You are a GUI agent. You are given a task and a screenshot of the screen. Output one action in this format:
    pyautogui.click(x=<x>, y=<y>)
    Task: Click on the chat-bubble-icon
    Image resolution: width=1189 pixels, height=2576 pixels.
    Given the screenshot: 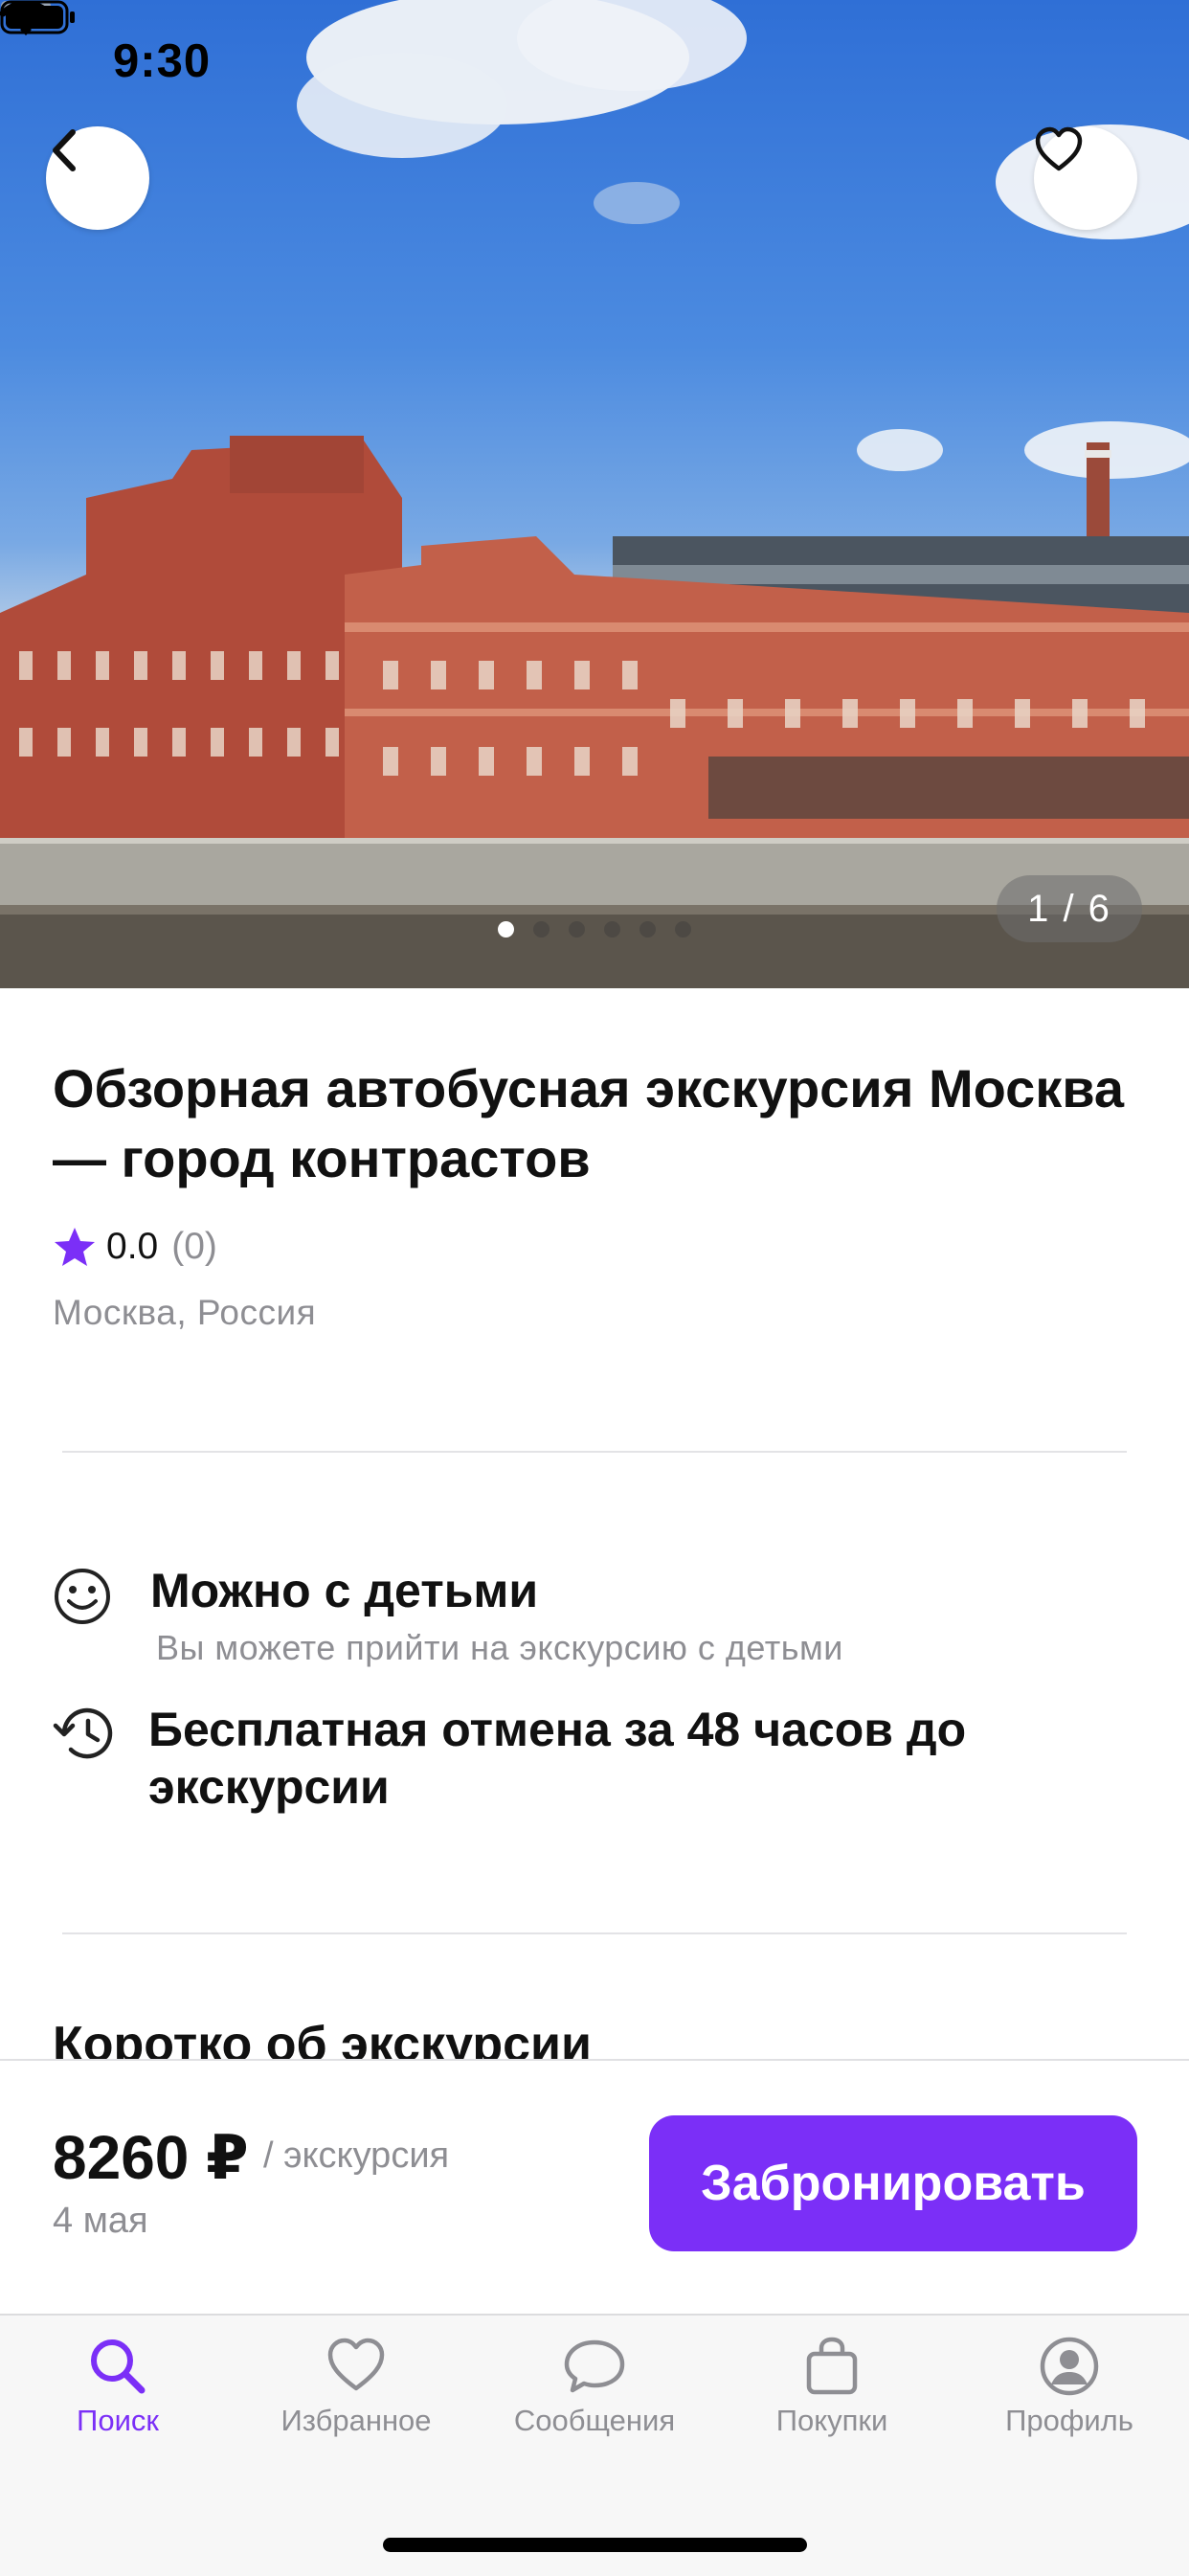 What is the action you would take?
    pyautogui.click(x=594, y=2366)
    